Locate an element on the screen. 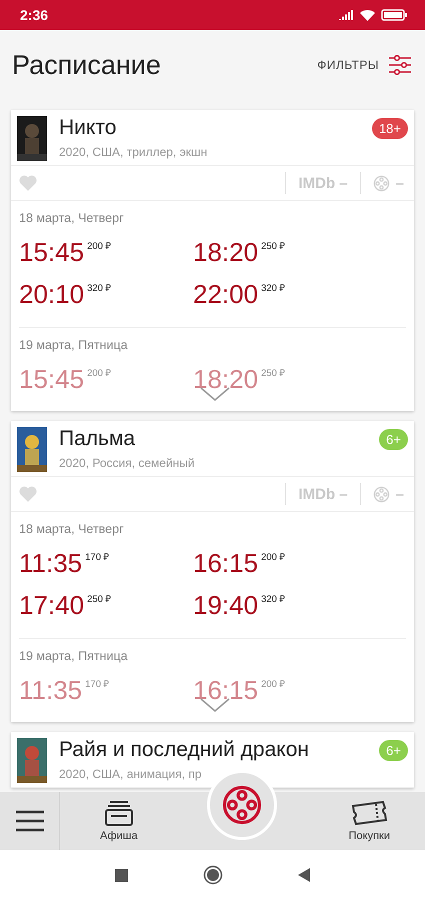 The width and height of the screenshot is (425, 900). movie-title: Никто is located at coordinates (88, 128).